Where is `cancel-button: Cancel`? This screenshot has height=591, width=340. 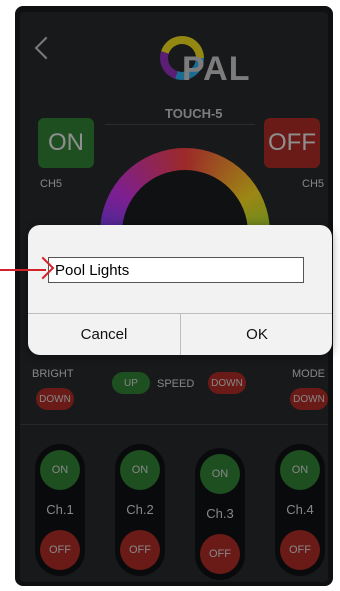 cancel-button: Cancel is located at coordinates (104, 334).